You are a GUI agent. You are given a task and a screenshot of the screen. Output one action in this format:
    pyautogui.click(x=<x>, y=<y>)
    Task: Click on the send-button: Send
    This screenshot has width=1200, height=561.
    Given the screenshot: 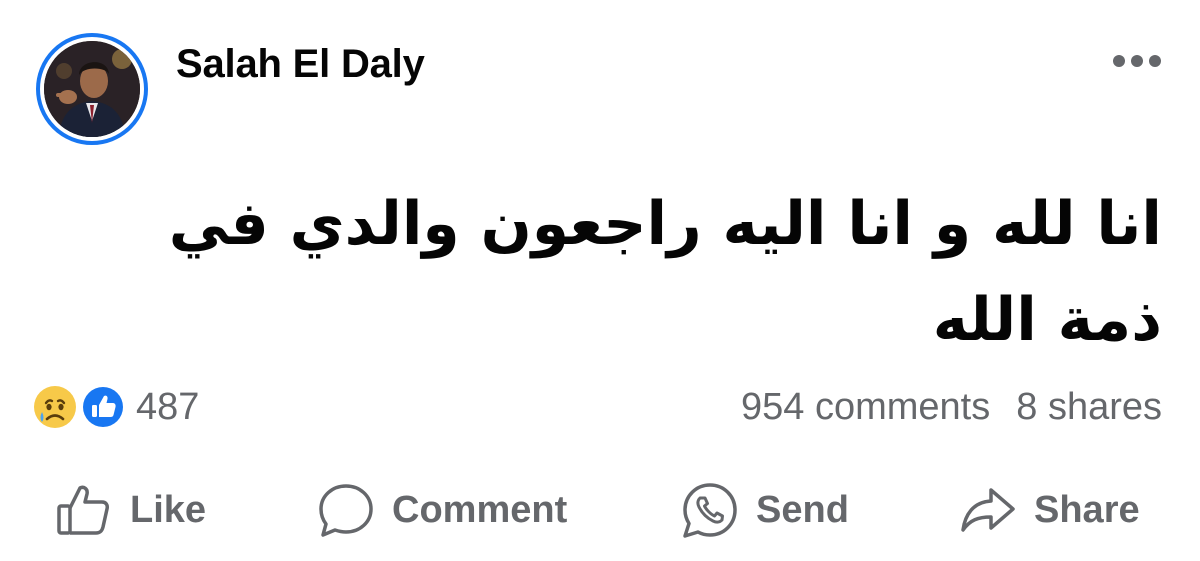 What is the action you would take?
    pyautogui.click(x=764, y=510)
    